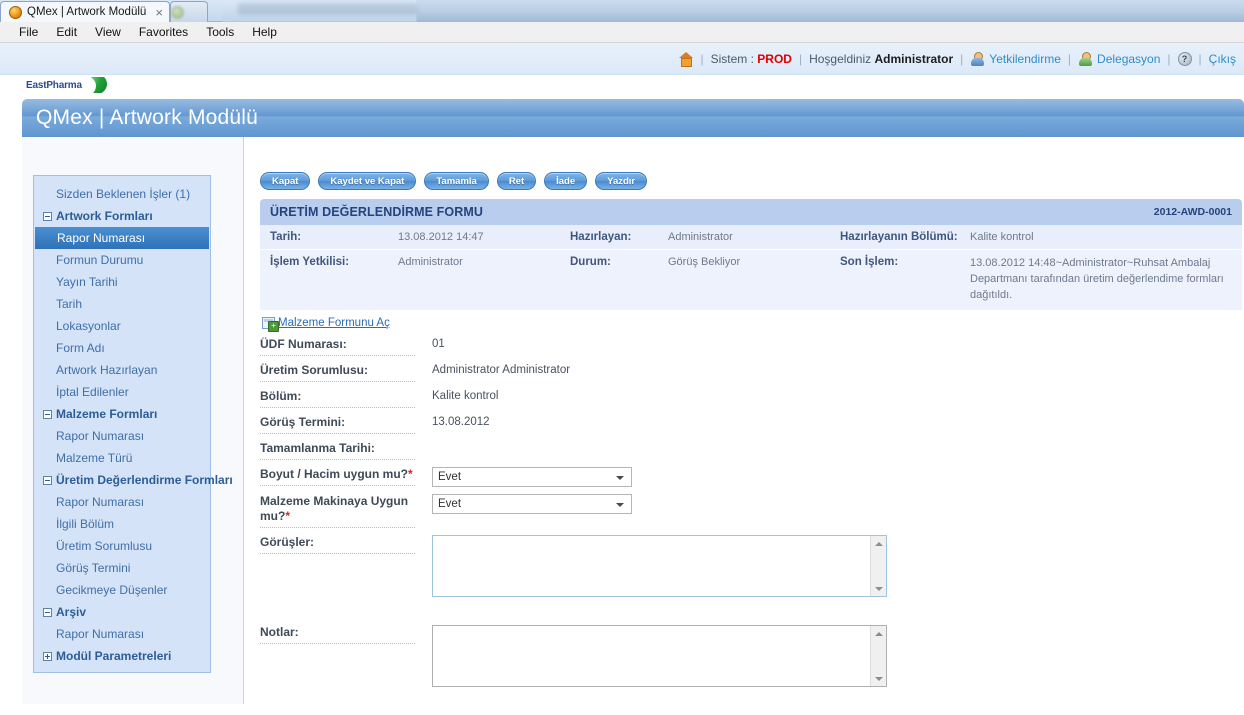  I want to click on browser-tab-title: QMex | Artwork Modülü, so click(87, 12).